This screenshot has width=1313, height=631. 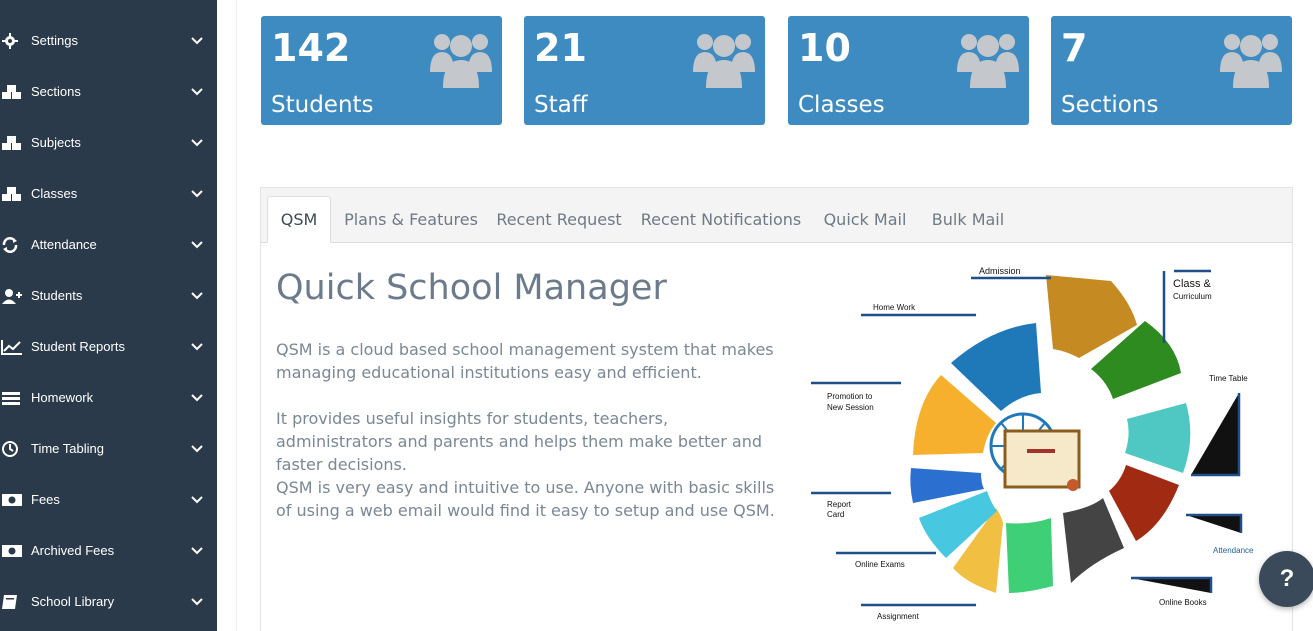 I want to click on label-report-1: Report, so click(x=839, y=504).